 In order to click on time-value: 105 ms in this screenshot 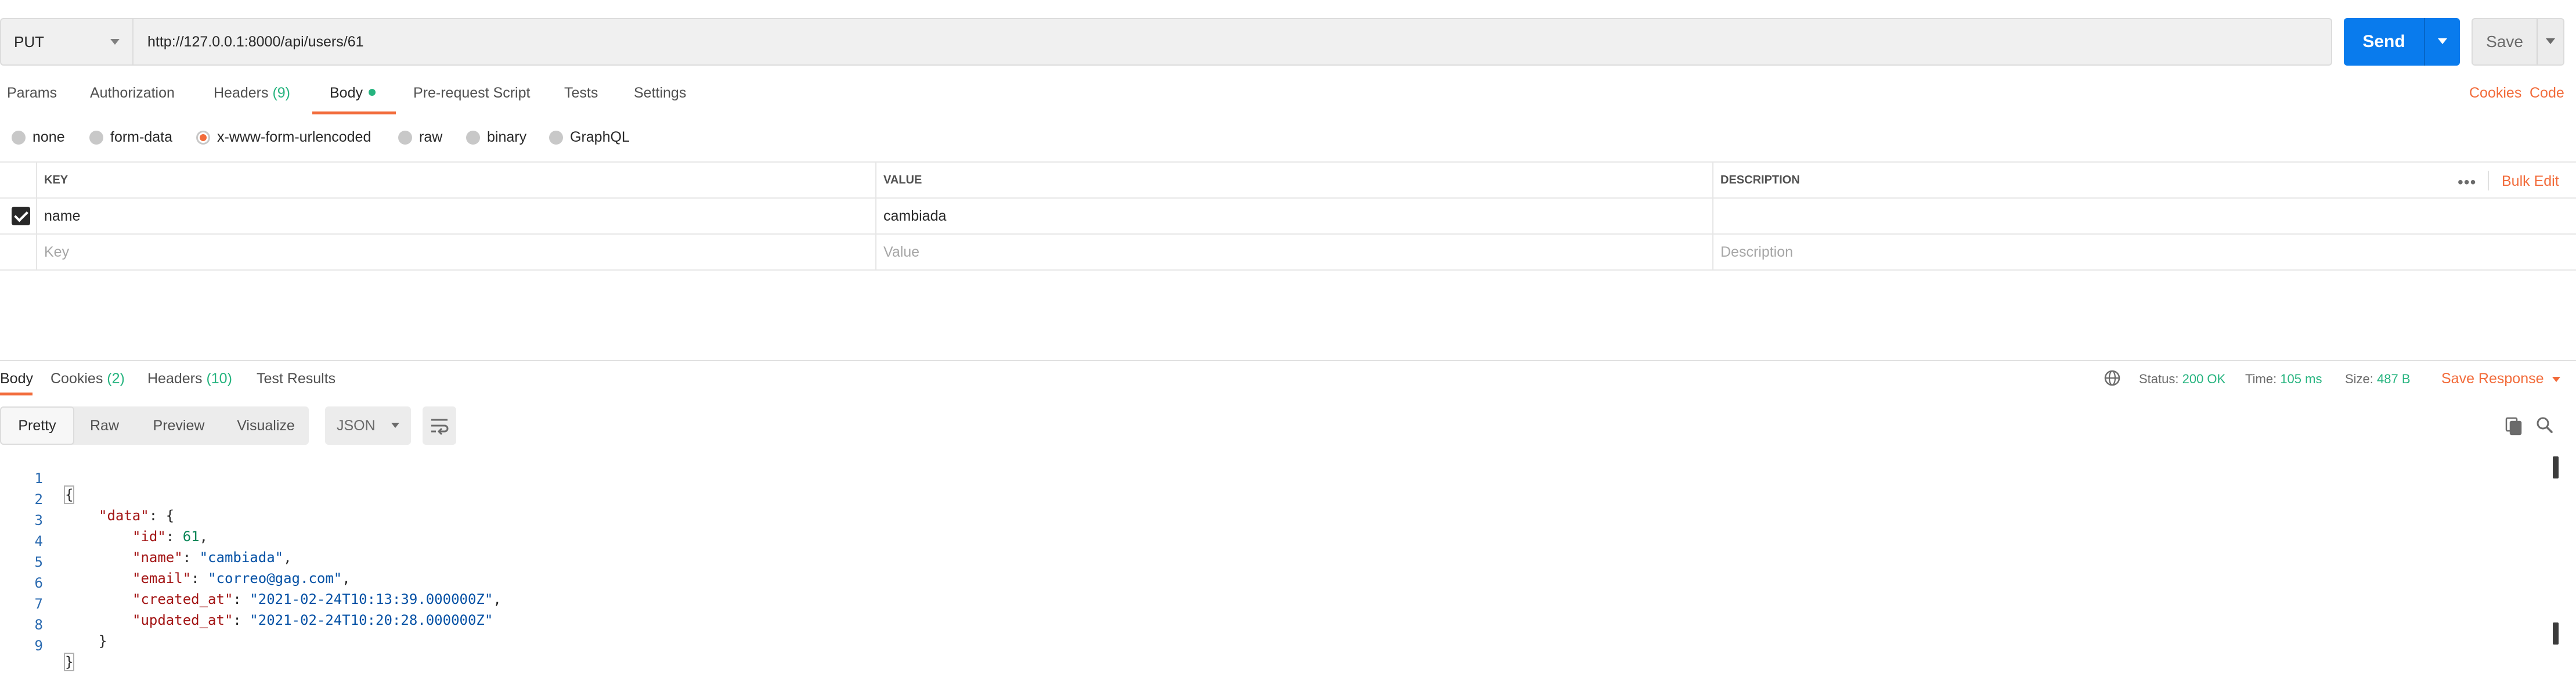, I will do `click(2301, 379)`.